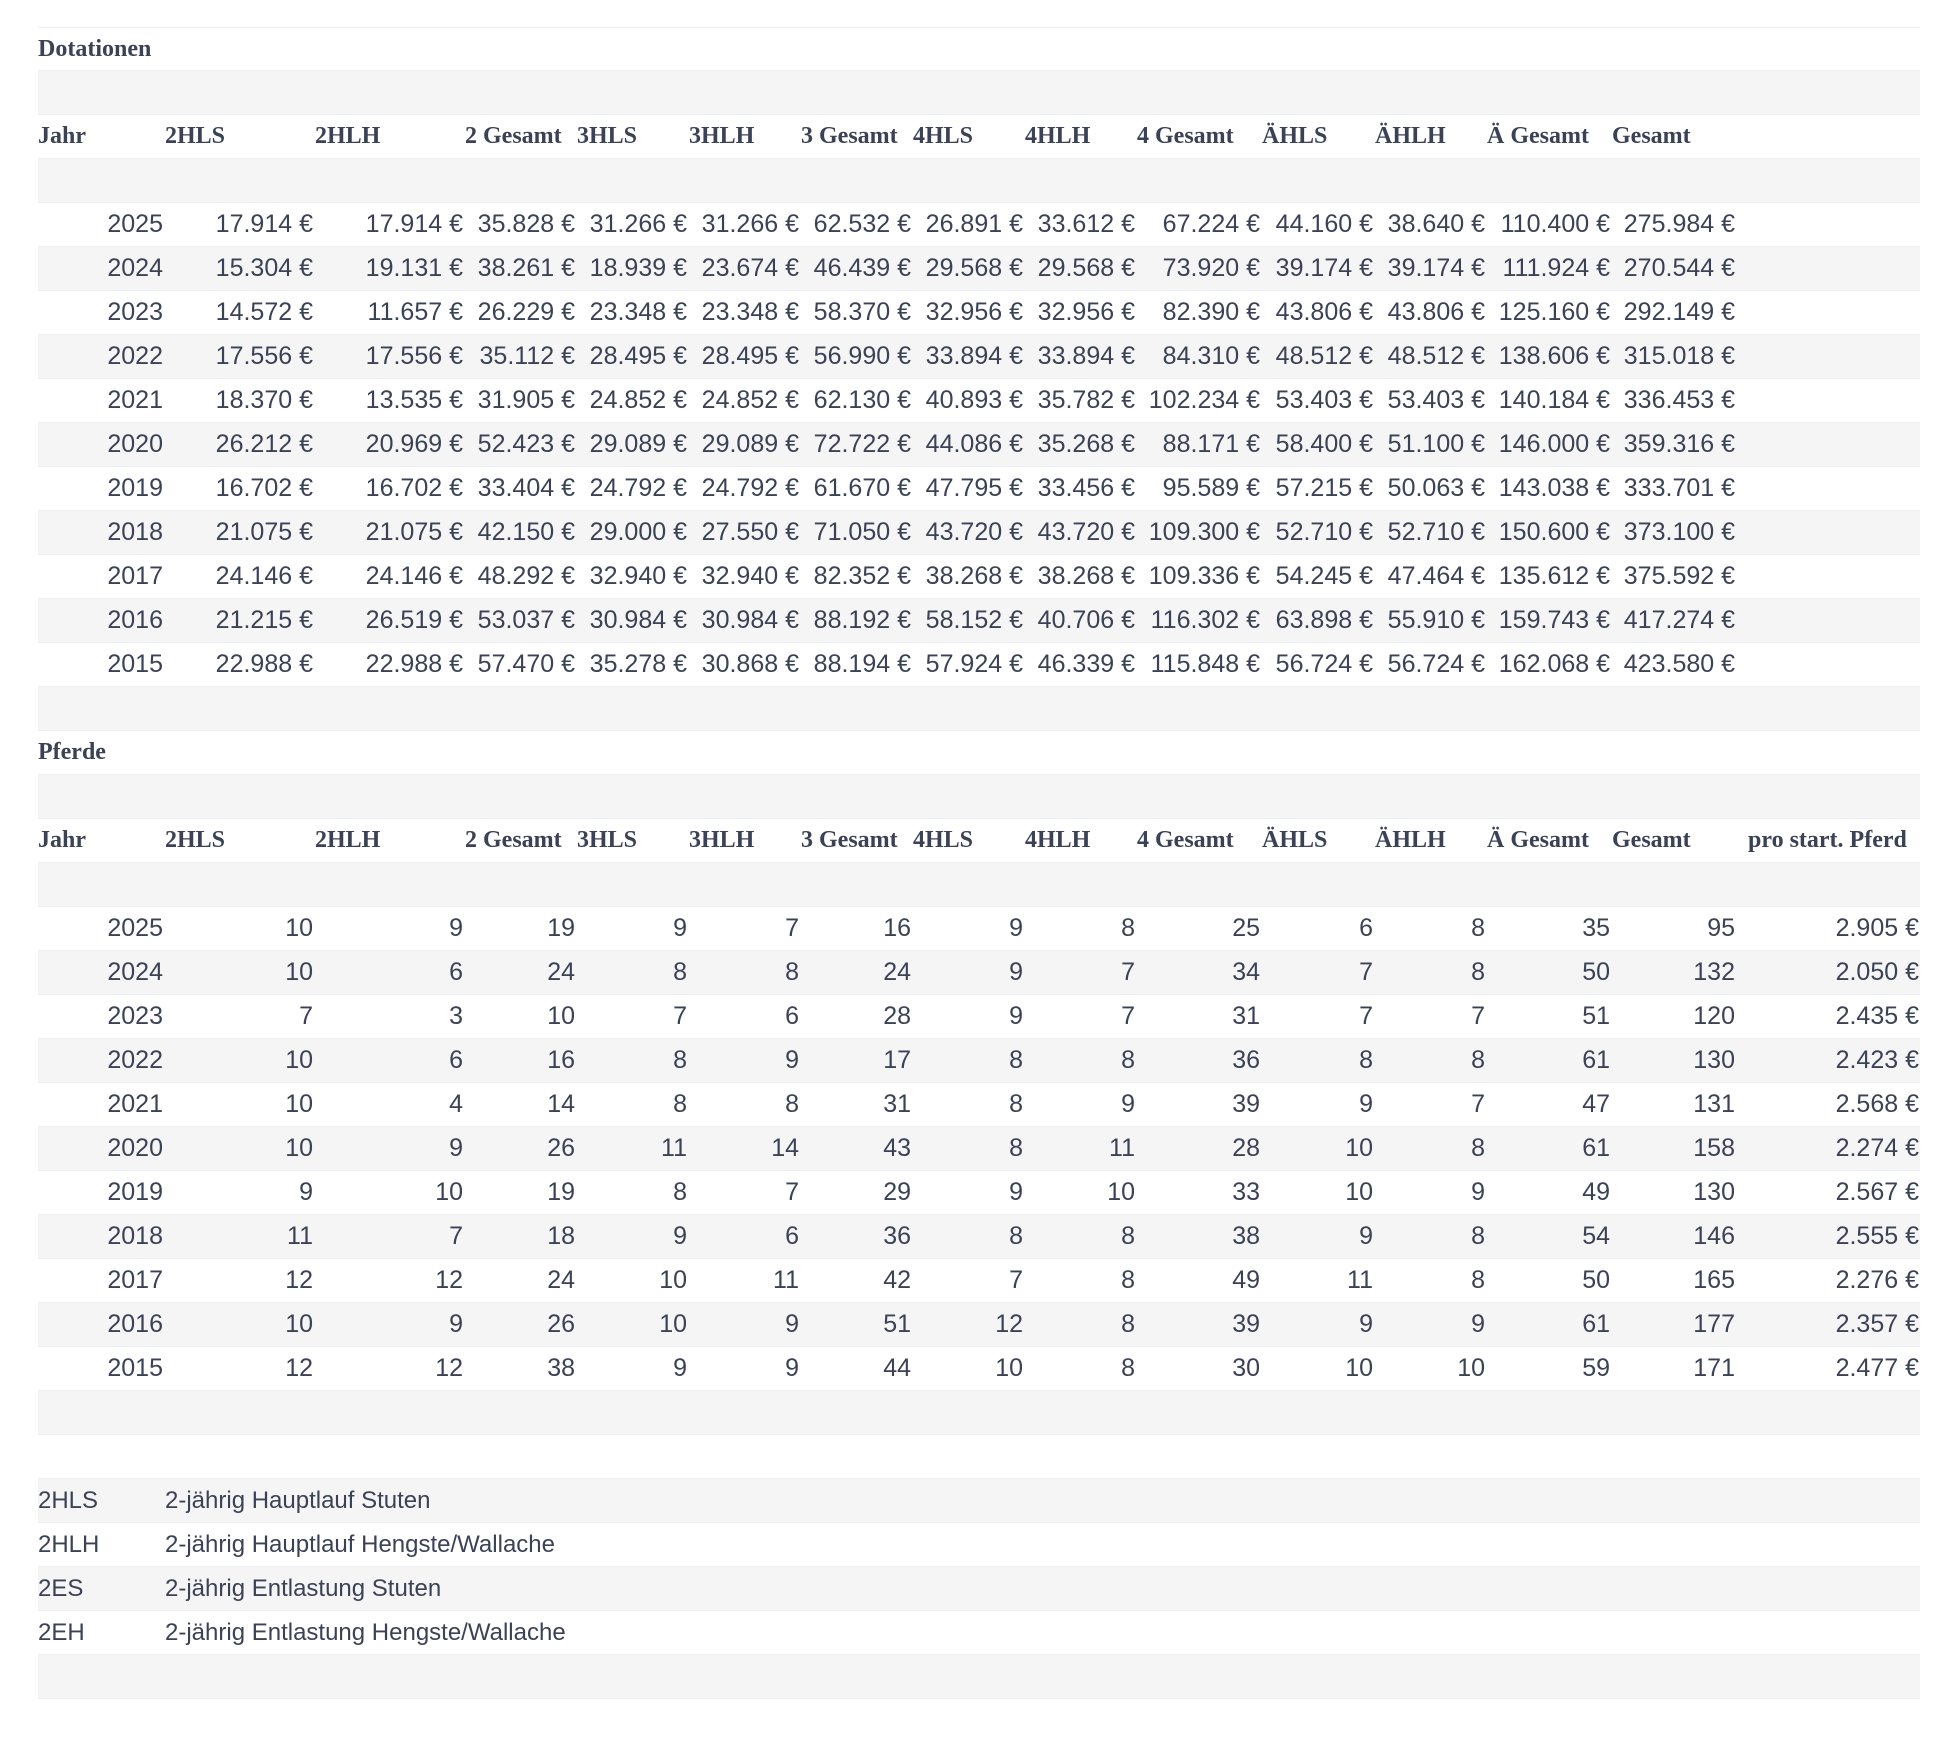 This screenshot has width=1948, height=1754. Describe the element at coordinates (897, 1060) in the screenshot. I see `pferde-cell: 17` at that location.